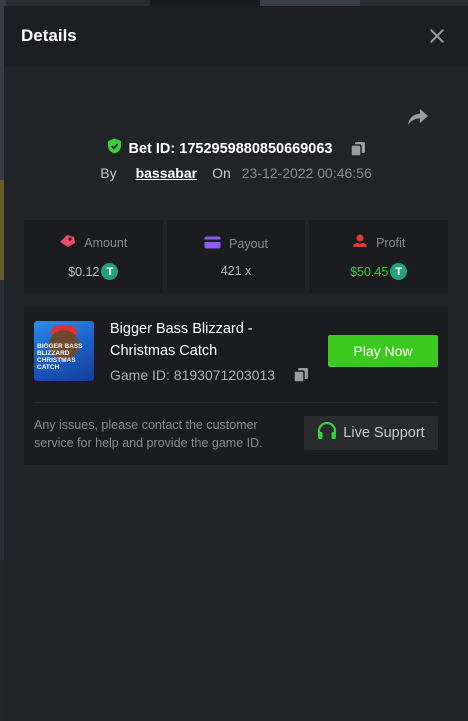 The height and width of the screenshot is (721, 468). I want to click on profit-icon, so click(360, 242).